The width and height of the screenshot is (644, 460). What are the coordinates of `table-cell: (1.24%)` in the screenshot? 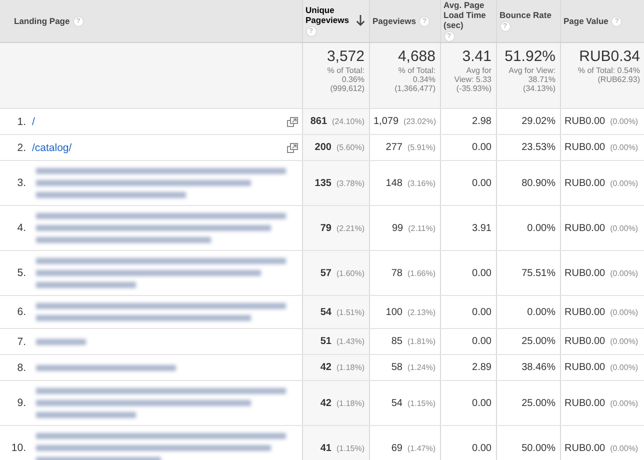 It's located at (421, 367).